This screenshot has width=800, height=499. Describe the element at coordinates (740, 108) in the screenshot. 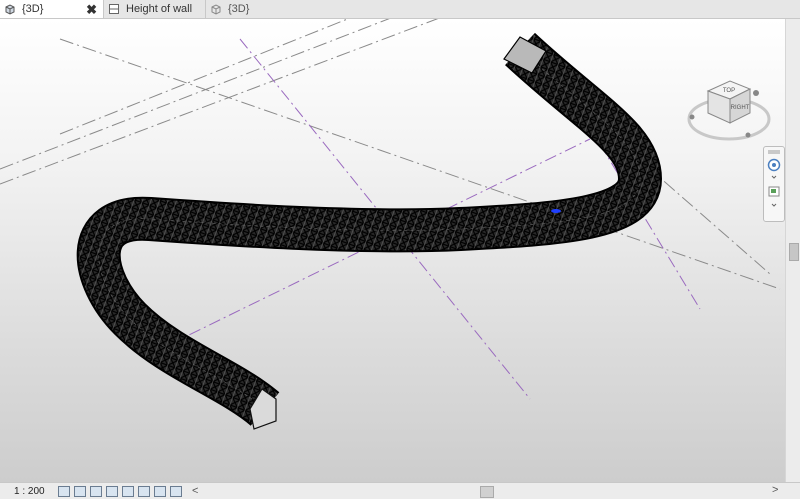

I see `viewcube-face-label: RIGHT` at that location.